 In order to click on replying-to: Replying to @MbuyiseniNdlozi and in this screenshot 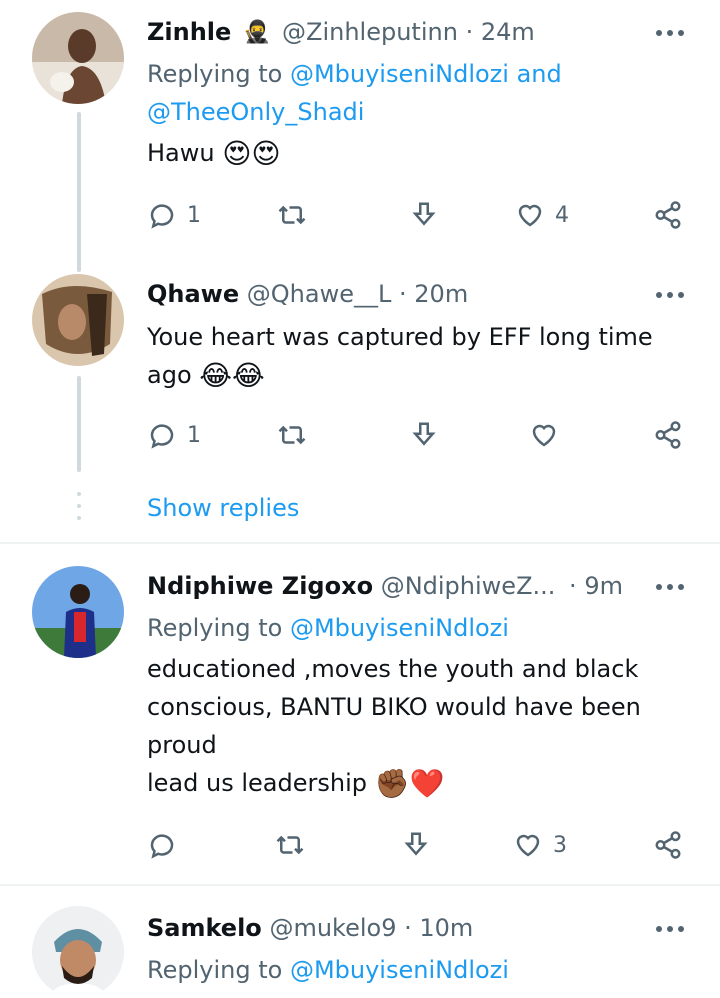, I will do `click(354, 74)`.